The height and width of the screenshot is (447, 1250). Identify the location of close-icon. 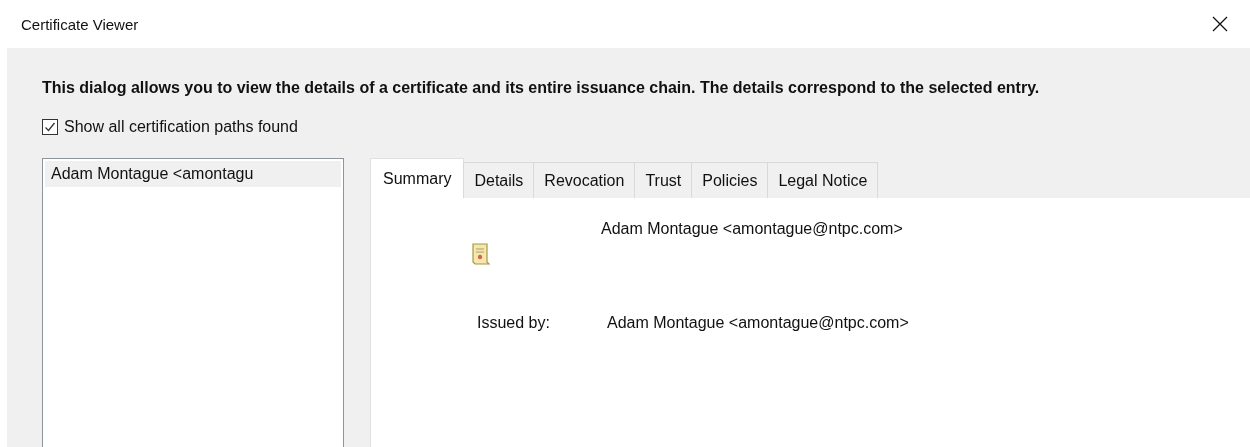
(1220, 24).